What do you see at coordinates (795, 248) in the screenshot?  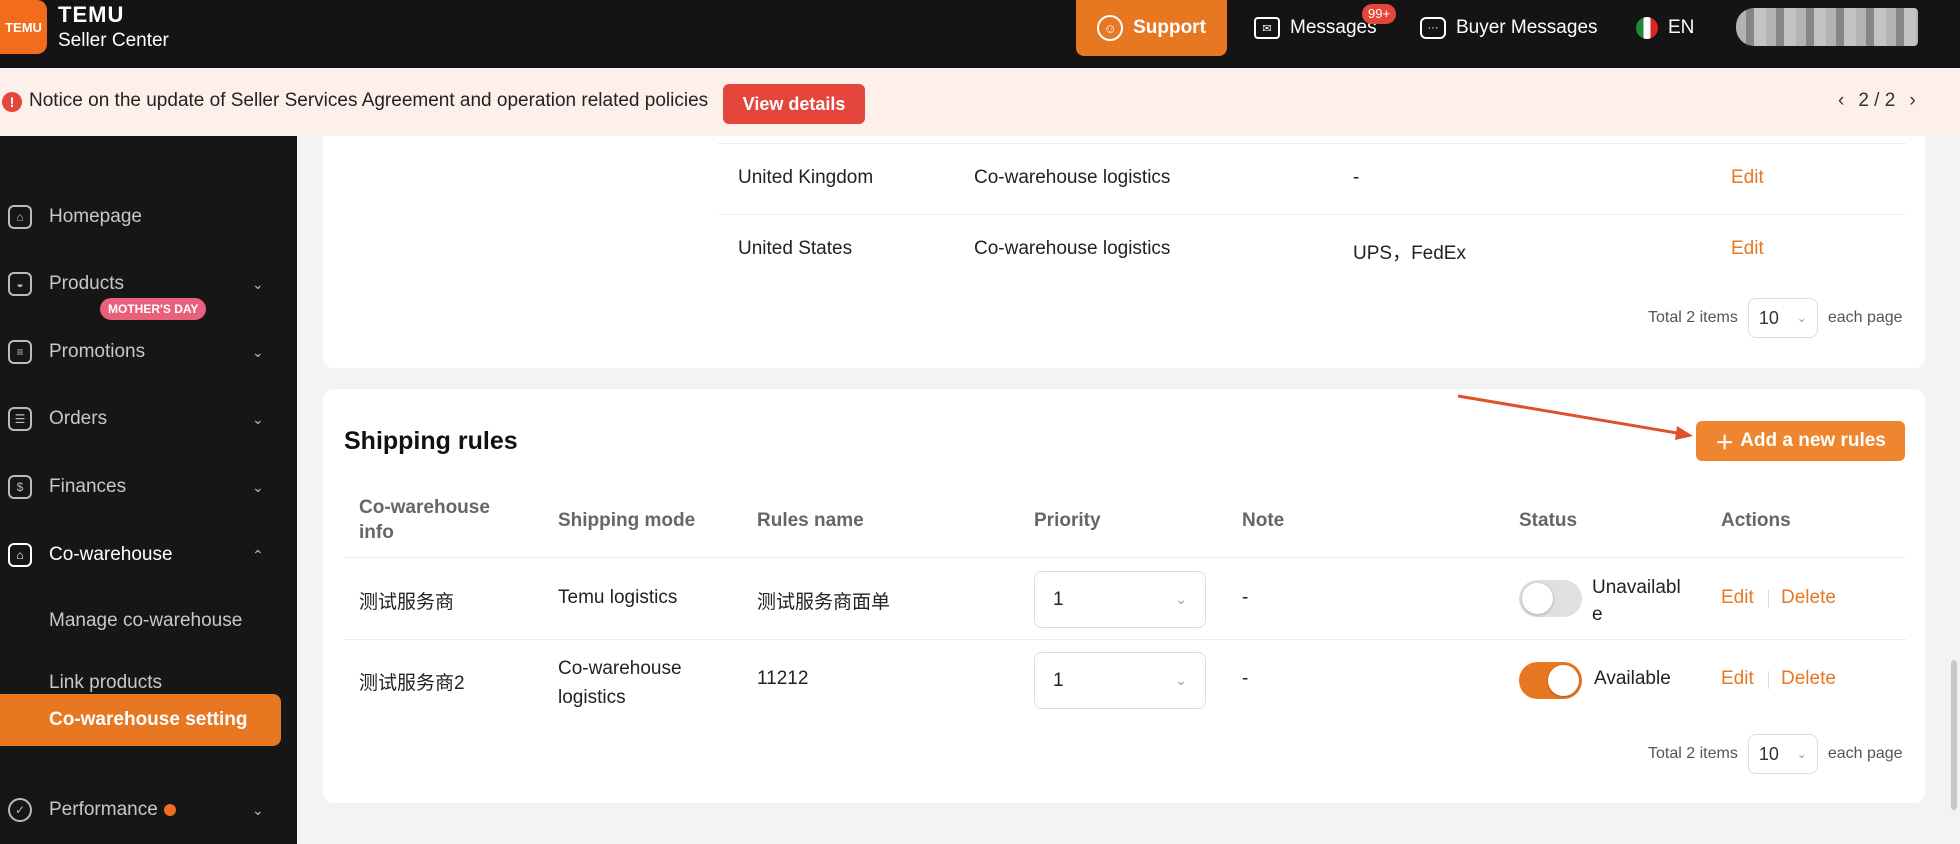 I see `country-cell: United States` at bounding box center [795, 248].